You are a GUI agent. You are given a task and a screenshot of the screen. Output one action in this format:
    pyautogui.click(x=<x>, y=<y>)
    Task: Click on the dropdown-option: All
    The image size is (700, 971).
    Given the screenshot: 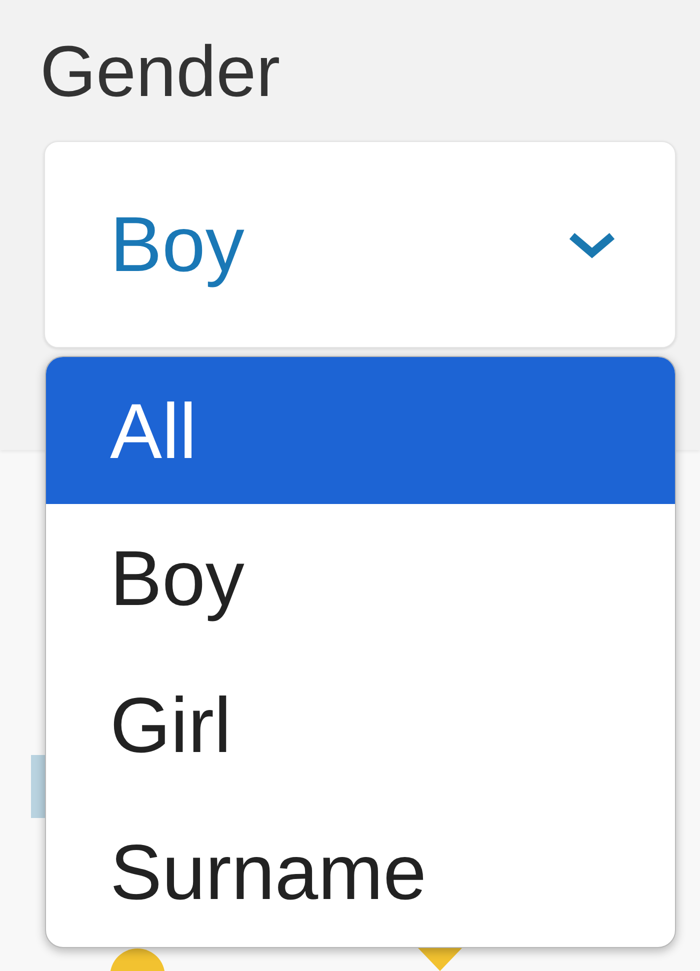 What is the action you would take?
    pyautogui.click(x=360, y=430)
    